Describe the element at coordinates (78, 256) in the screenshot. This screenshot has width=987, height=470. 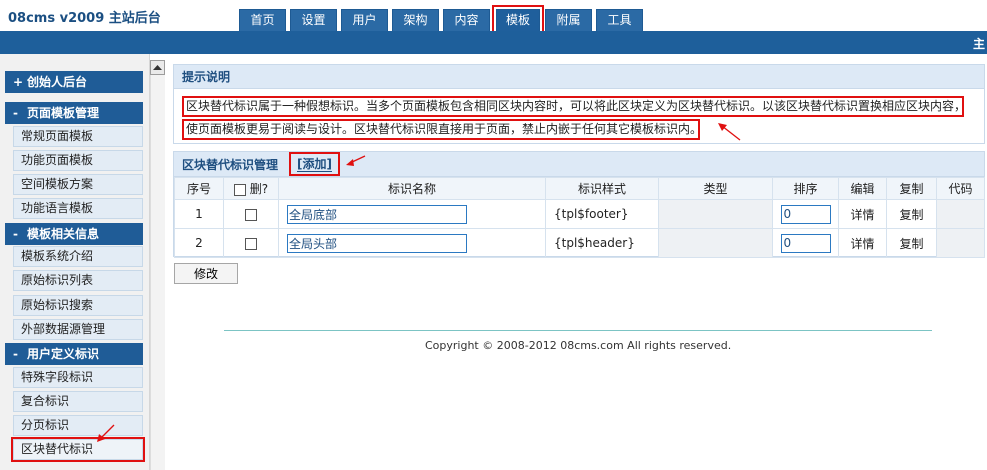
I see `sidebar-item-system-intro: 模板系统介绍` at that location.